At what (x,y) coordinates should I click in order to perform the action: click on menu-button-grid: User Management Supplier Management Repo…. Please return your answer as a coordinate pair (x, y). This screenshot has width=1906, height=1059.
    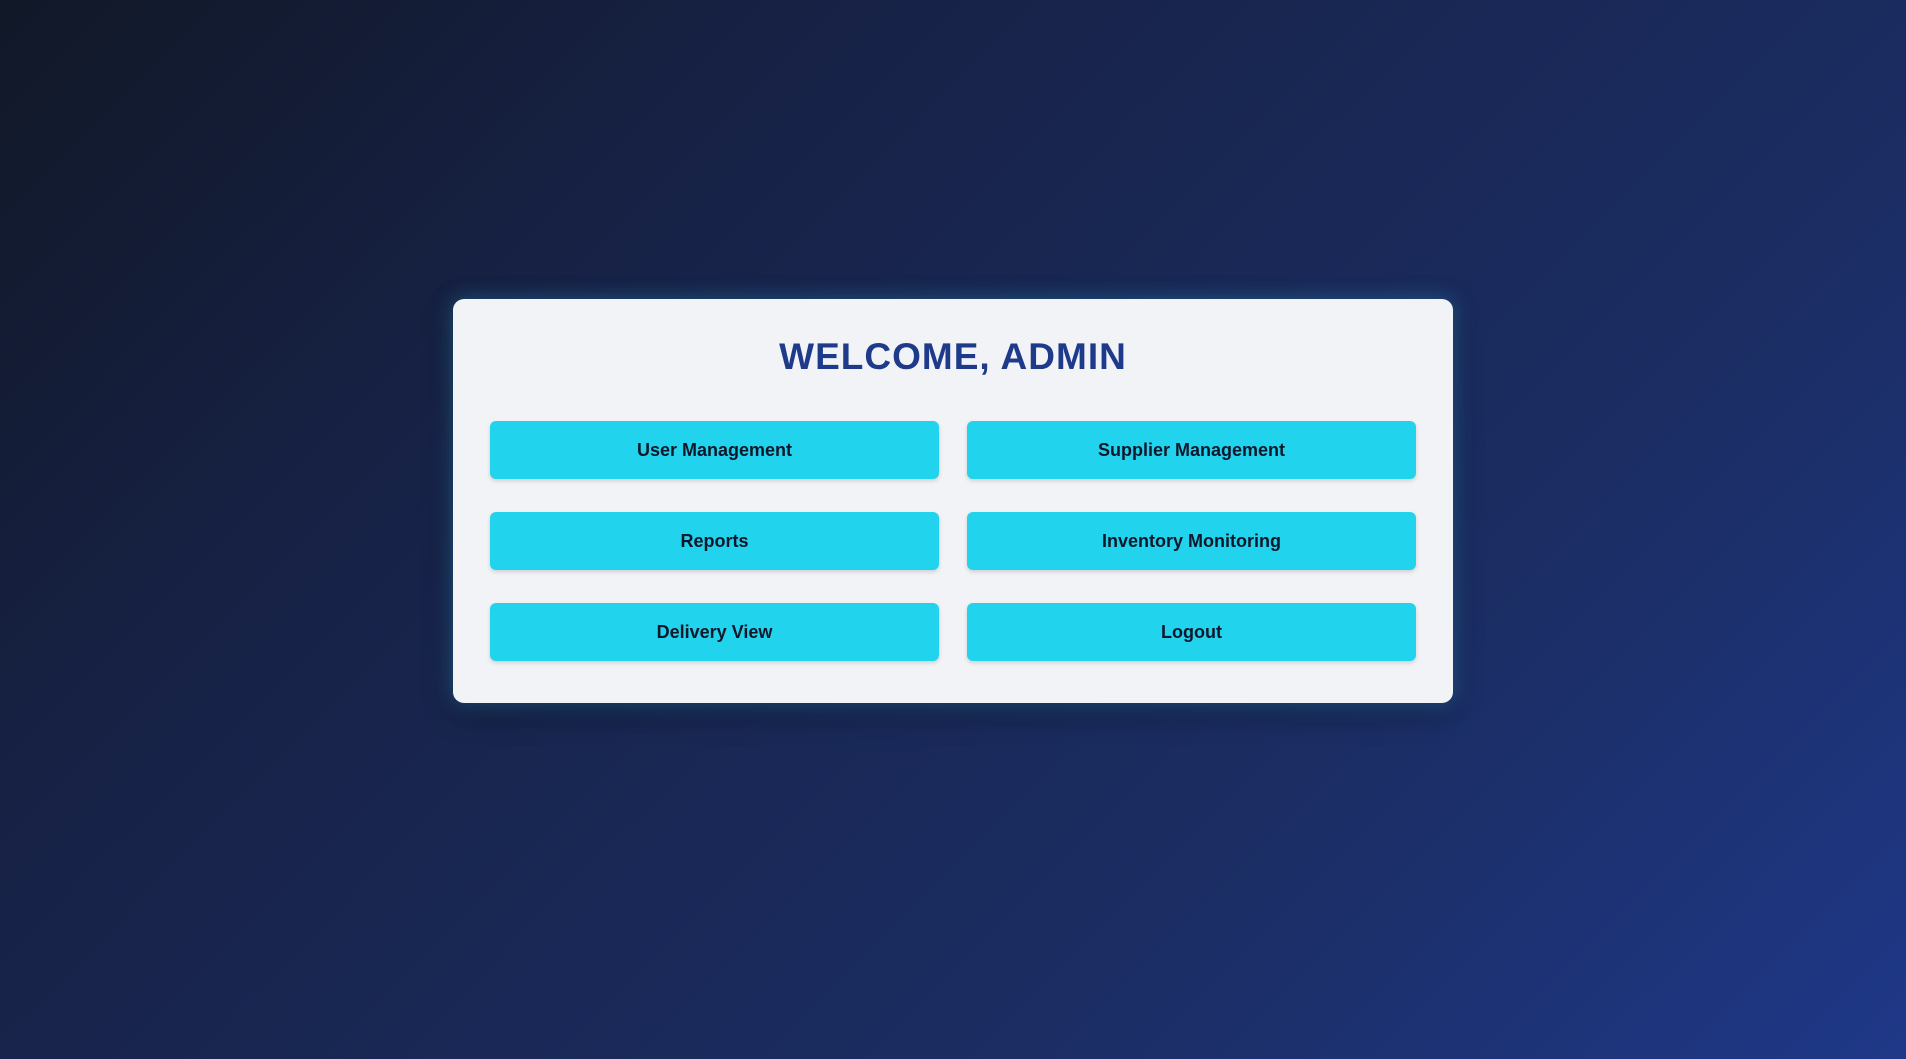
    Looking at the image, I should click on (953, 541).